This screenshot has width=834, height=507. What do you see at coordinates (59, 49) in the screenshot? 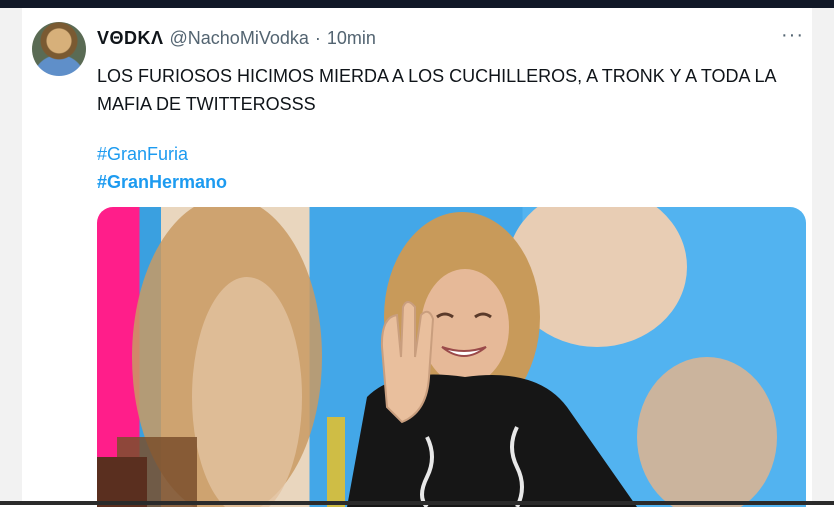
I see `avatar` at bounding box center [59, 49].